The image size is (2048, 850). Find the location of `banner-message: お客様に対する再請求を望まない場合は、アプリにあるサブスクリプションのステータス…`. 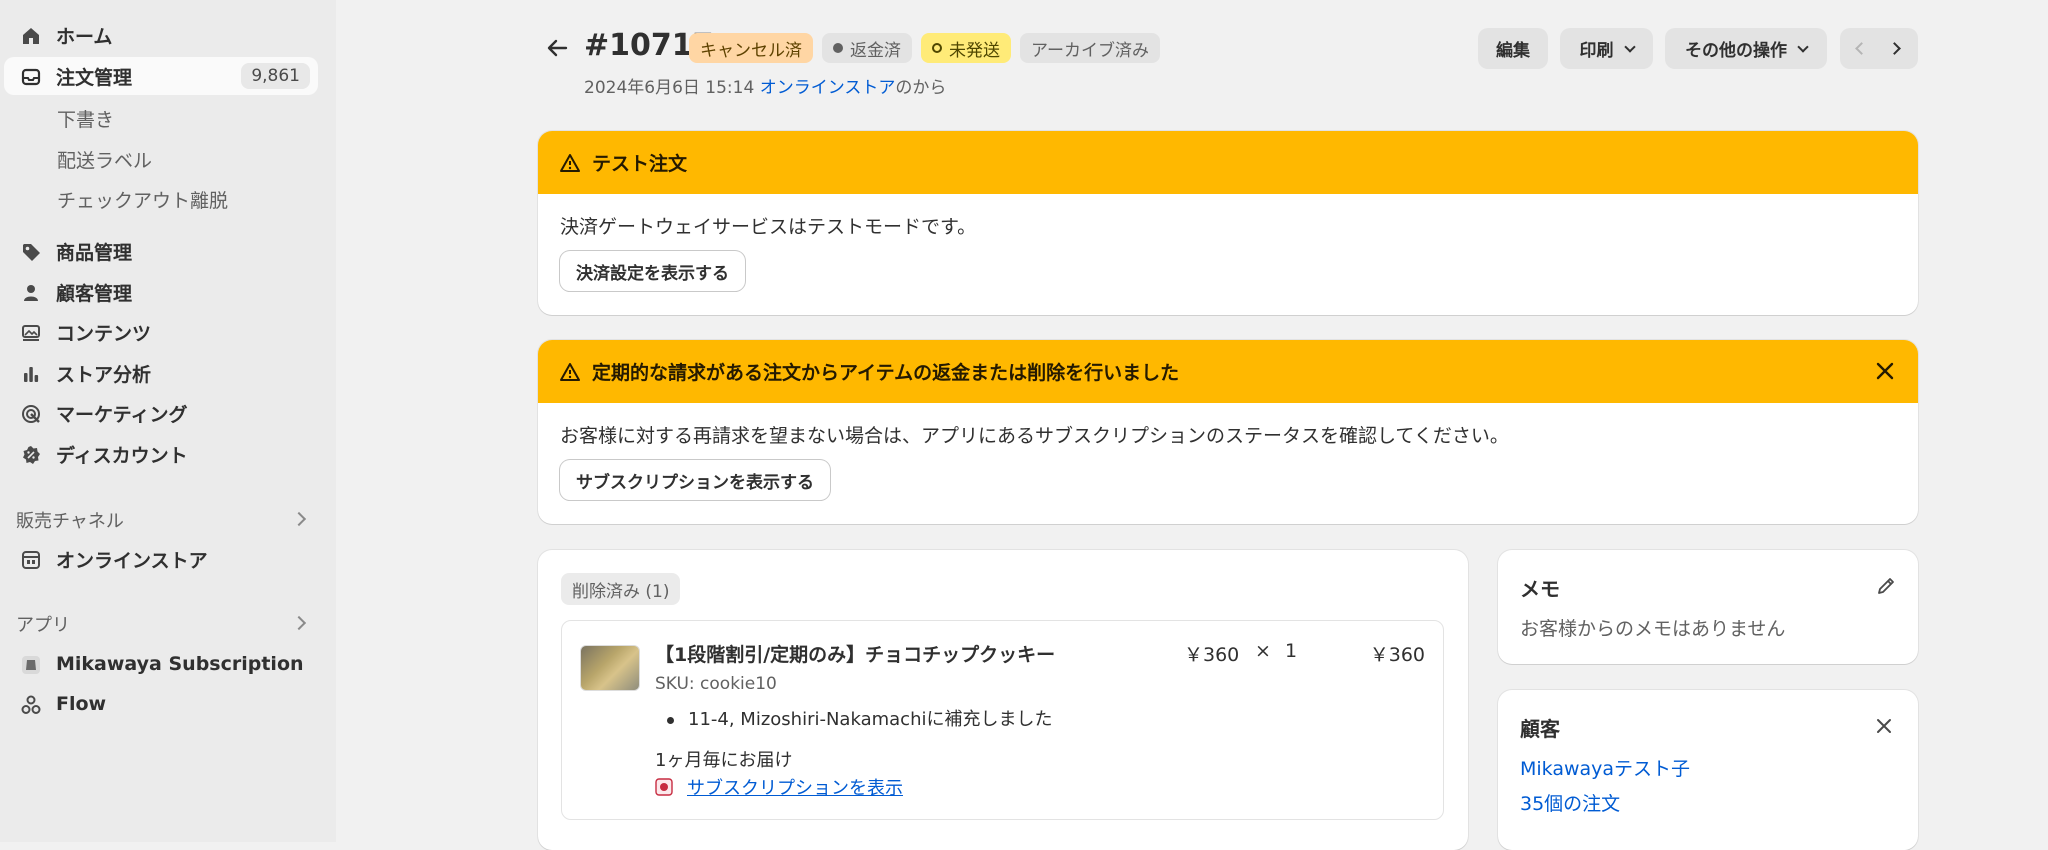

banner-message: お客様に対する再請求を望まない場合は、アプリにあるサブスクリプションのステータス… is located at coordinates (1034, 436).